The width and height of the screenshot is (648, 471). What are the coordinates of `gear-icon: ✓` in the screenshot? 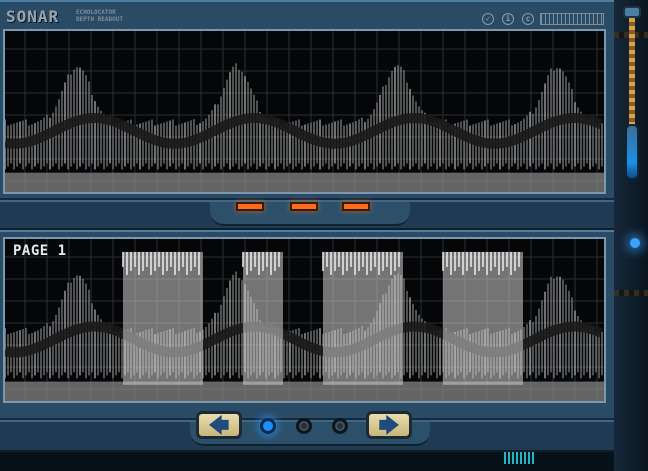 It's located at (488, 19).